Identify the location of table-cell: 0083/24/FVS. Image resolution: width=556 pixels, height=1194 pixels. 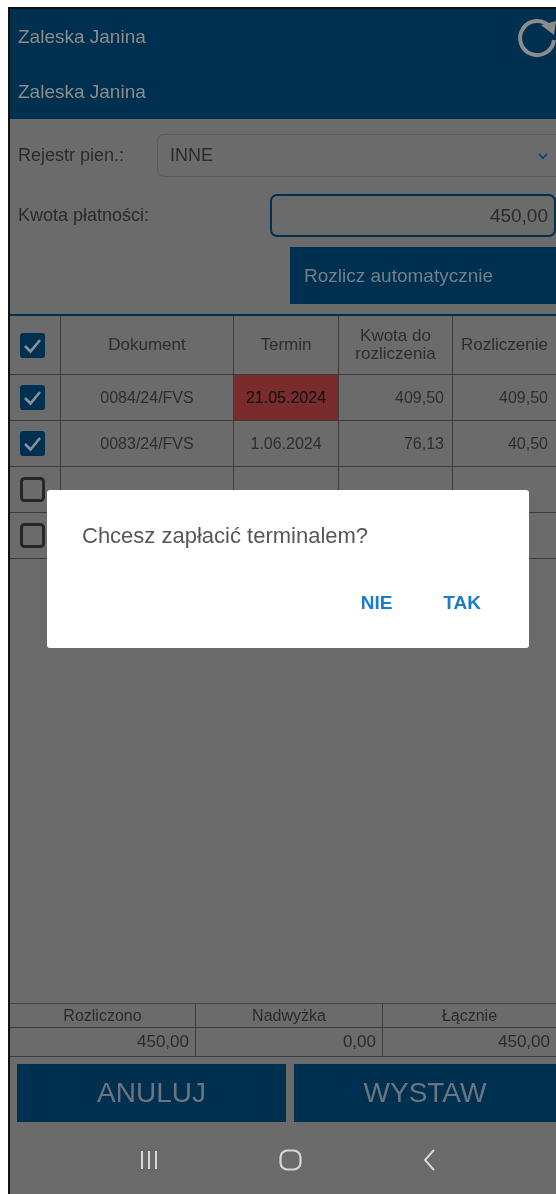
(147, 444).